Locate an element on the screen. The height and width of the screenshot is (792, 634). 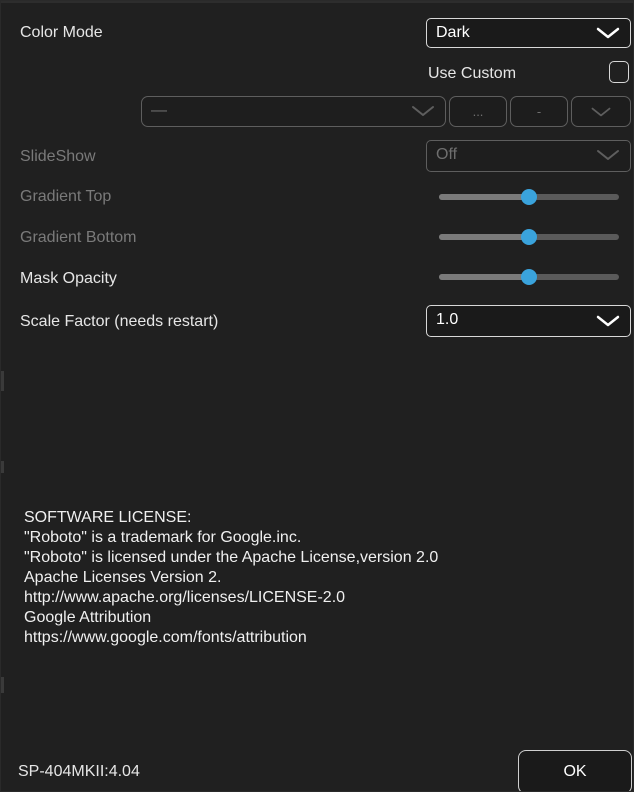
scale-factor-value: 1.0 is located at coordinates (447, 319).